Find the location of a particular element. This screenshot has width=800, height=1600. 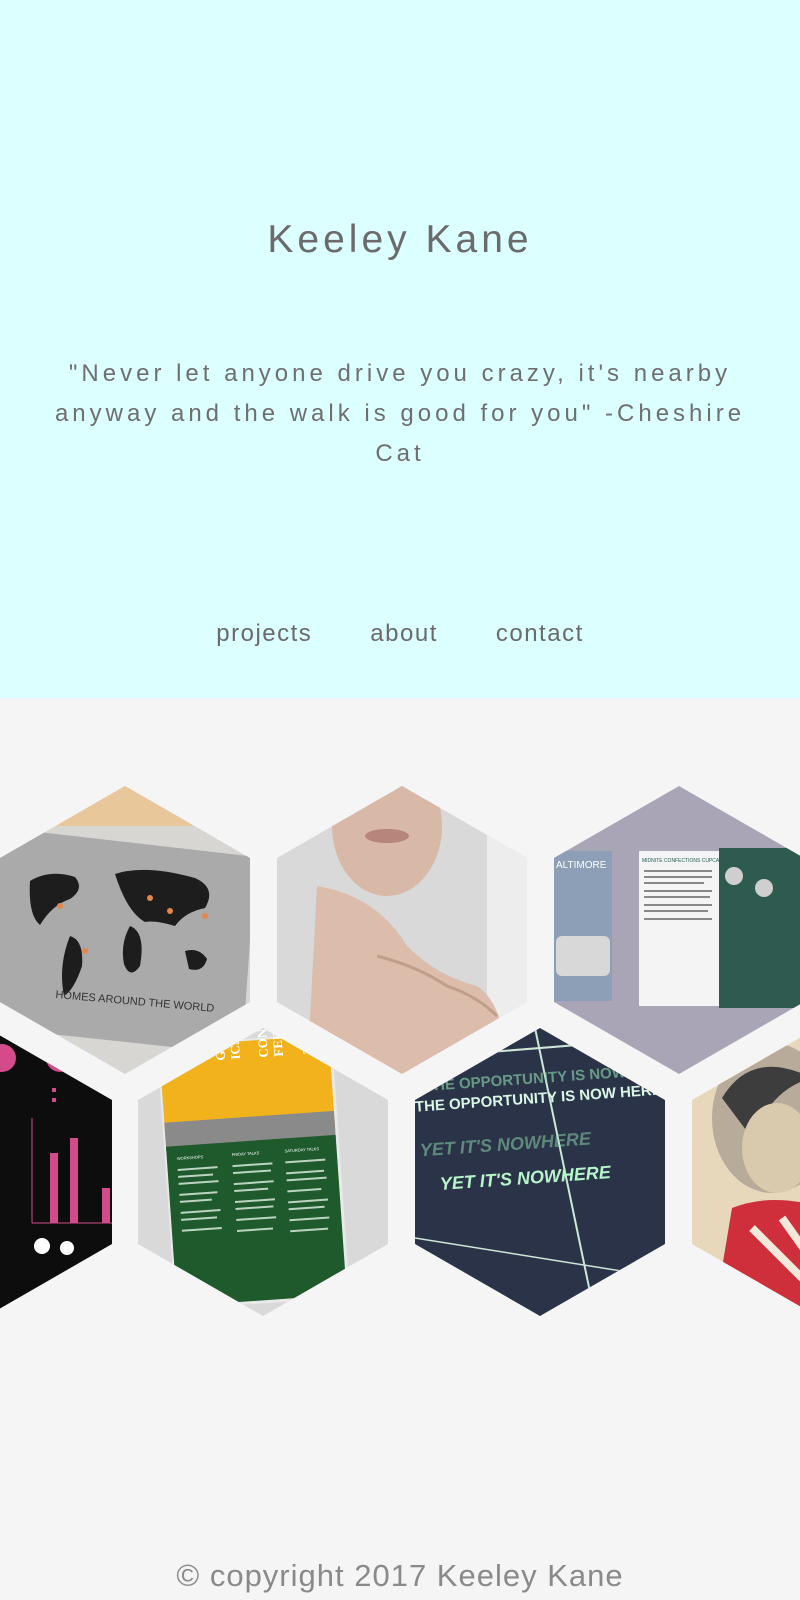

site-footer: © copyright 2017 Keeley Kane is located at coordinates (400, 1576).